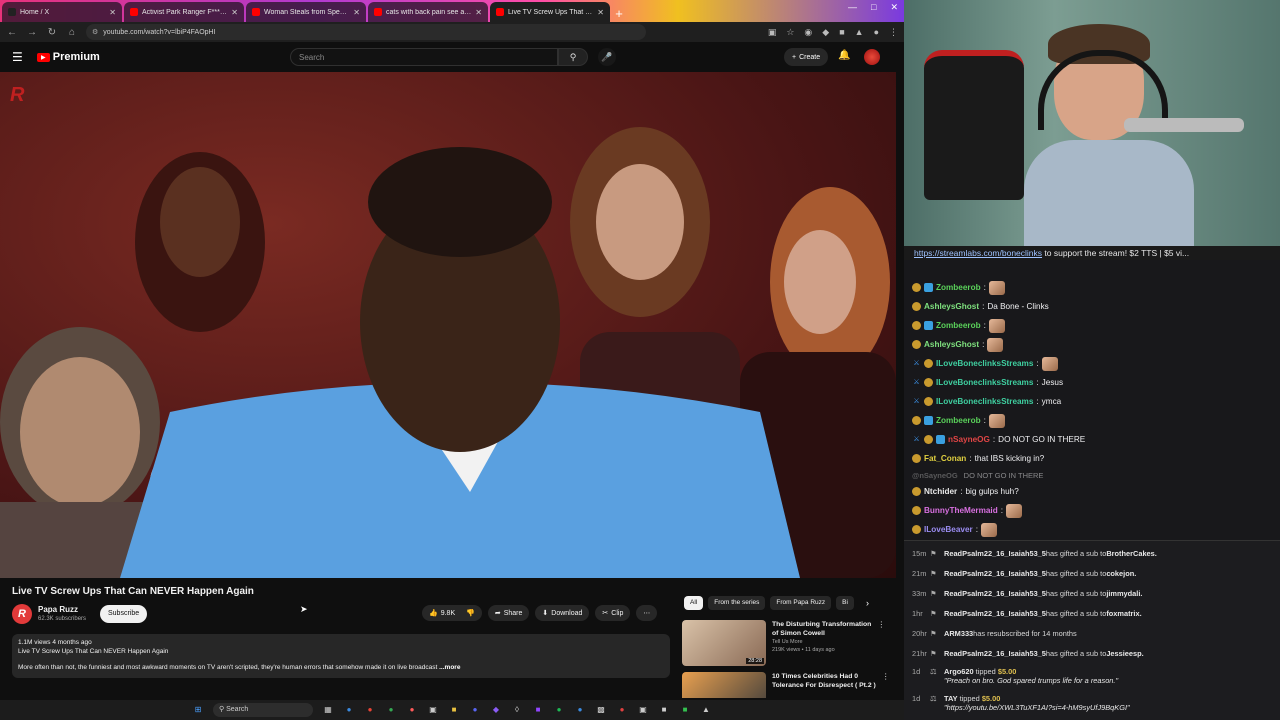 The image size is (1280, 720). I want to click on file-explorer-icon: ■, so click(454, 710).